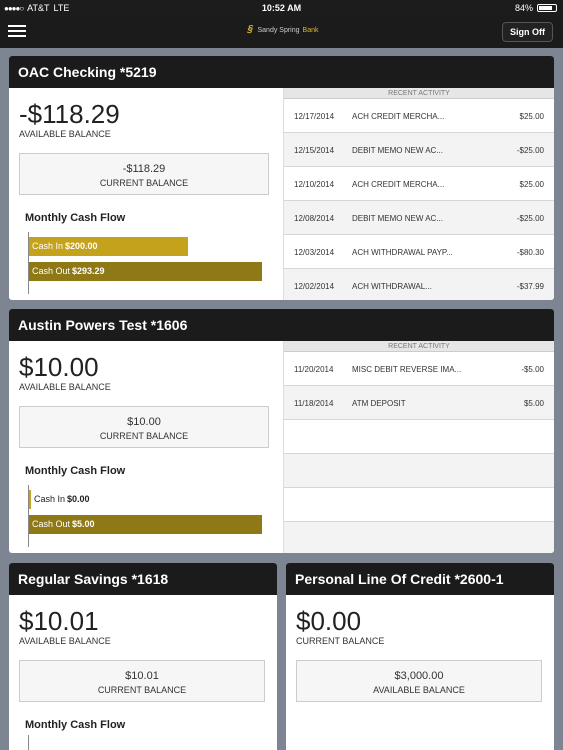 Image resolution: width=563 pixels, height=750 pixels. I want to click on activity-row: 12/03/2014 ACH WITHDRAWAL PAYP... -$80.30, so click(419, 252).